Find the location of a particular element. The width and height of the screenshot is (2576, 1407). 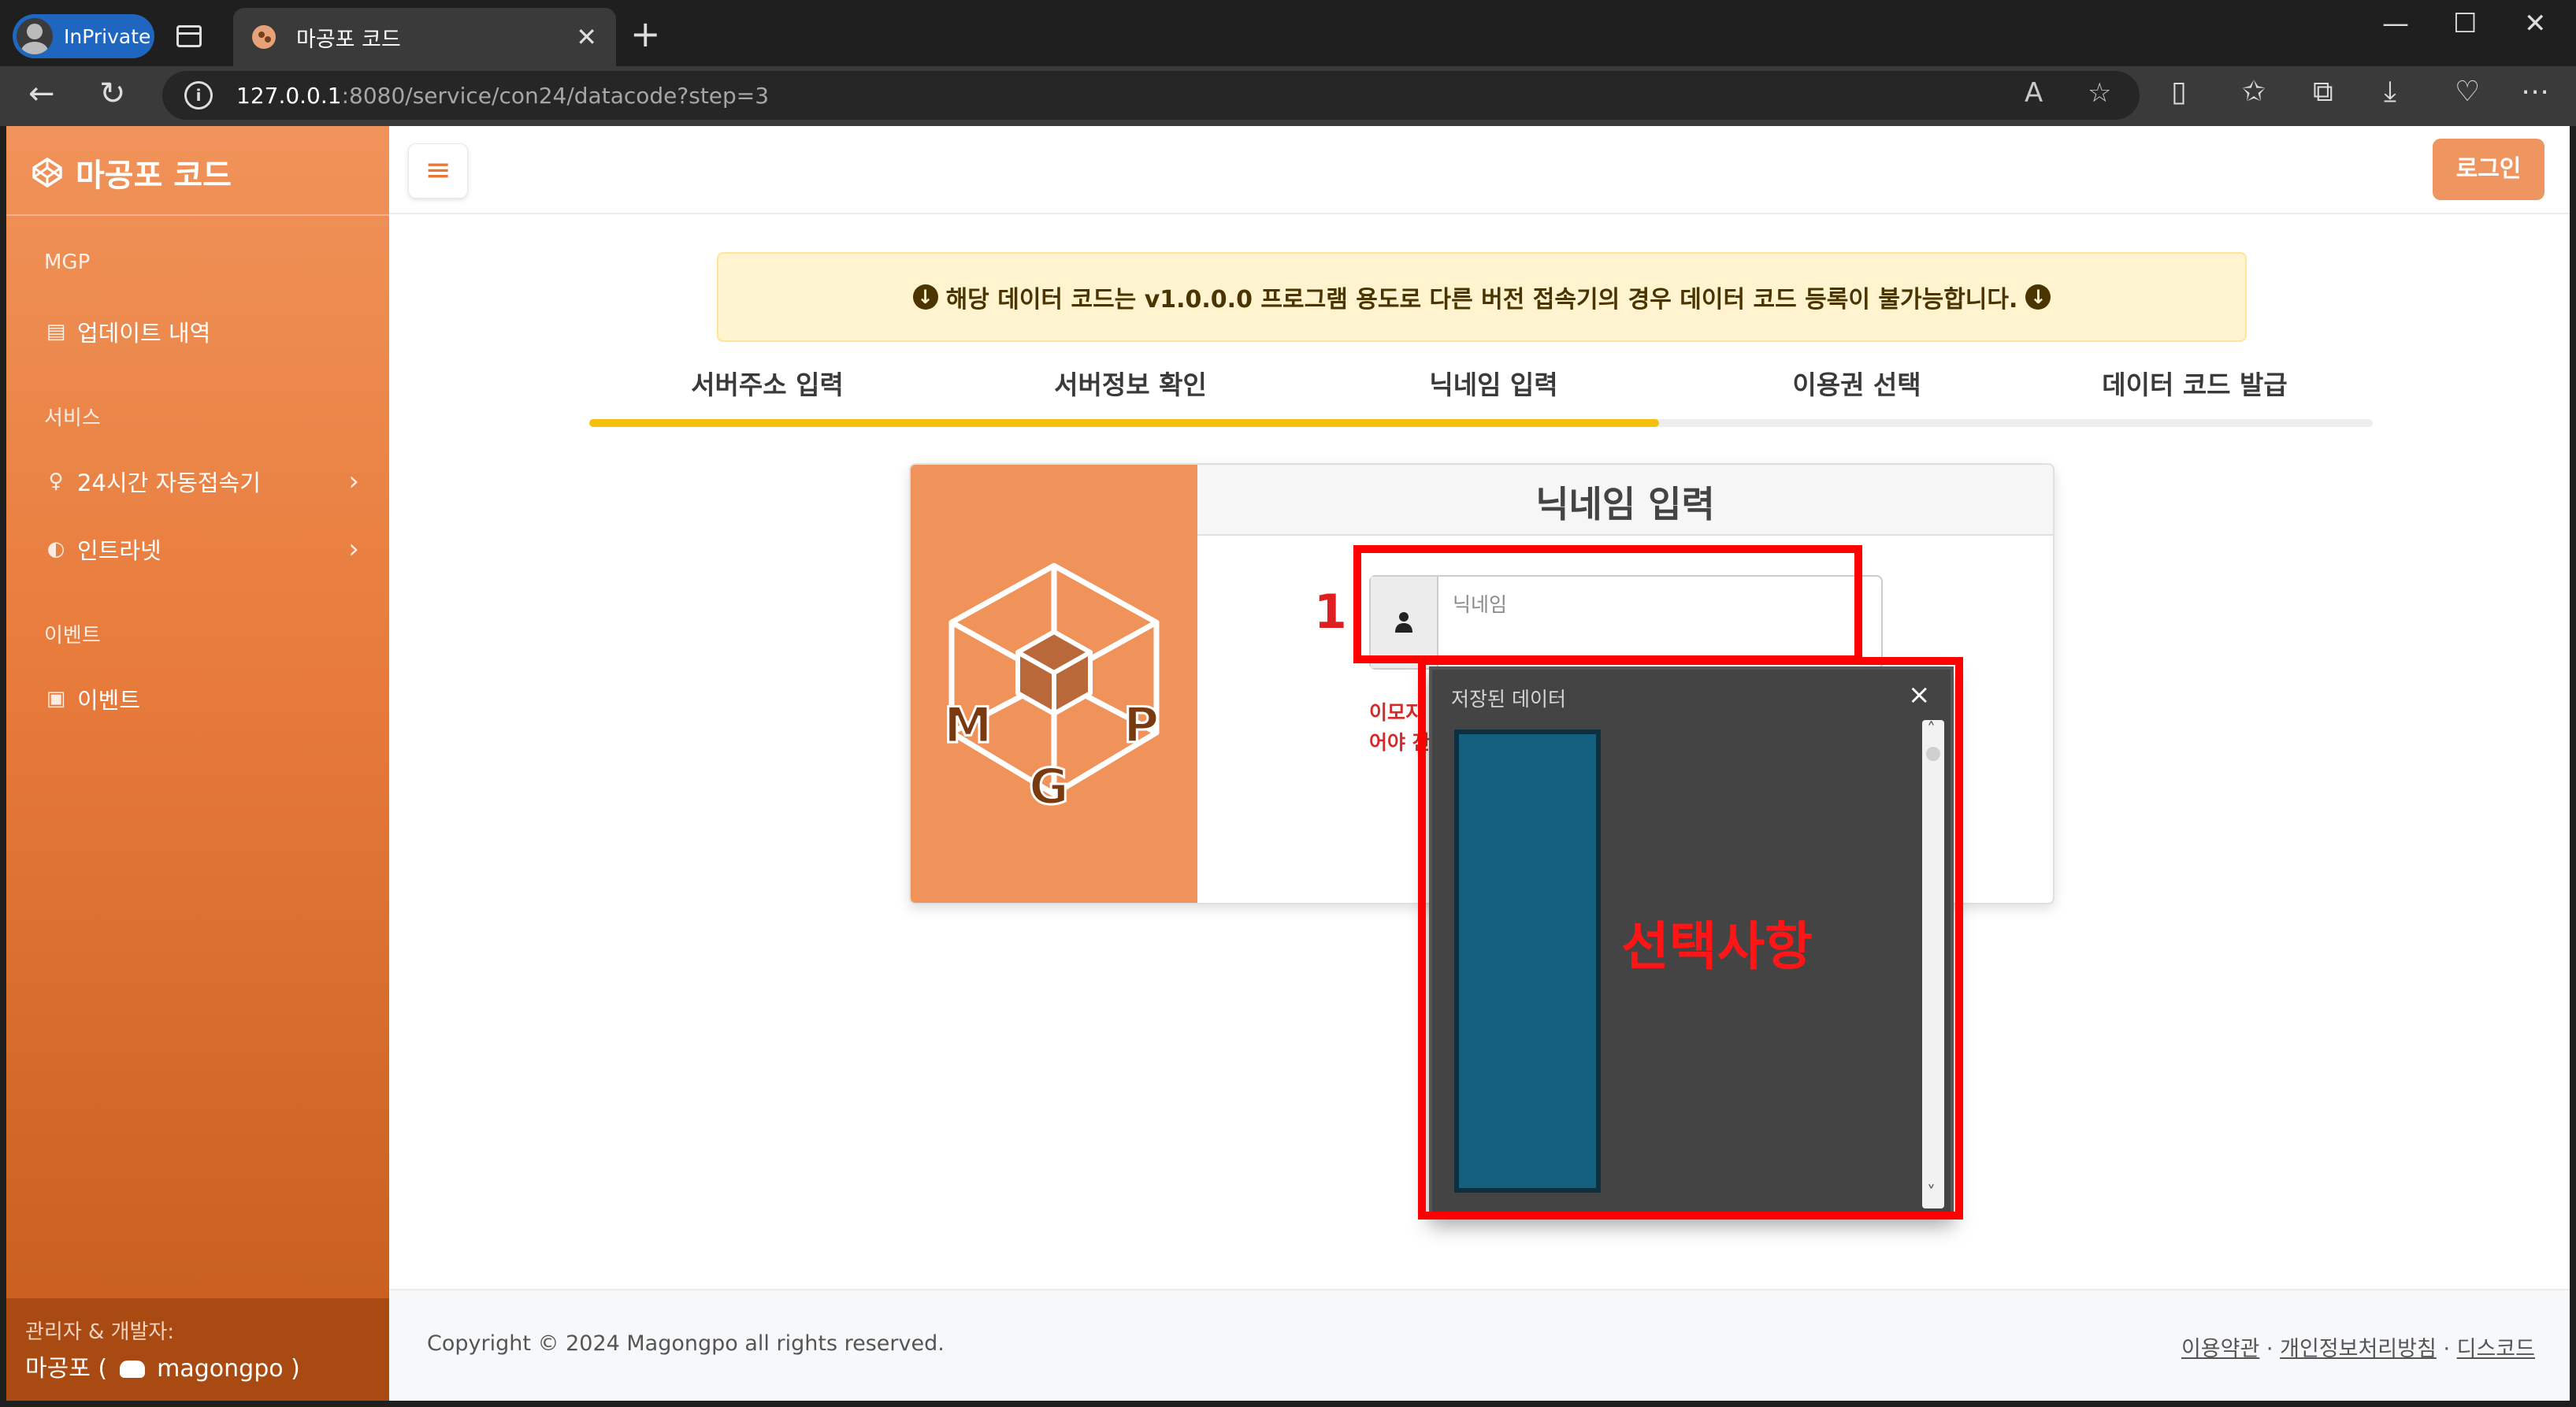

sidebar-footer-credit: 마공포 ( magongpo ) is located at coordinates (162, 1366).